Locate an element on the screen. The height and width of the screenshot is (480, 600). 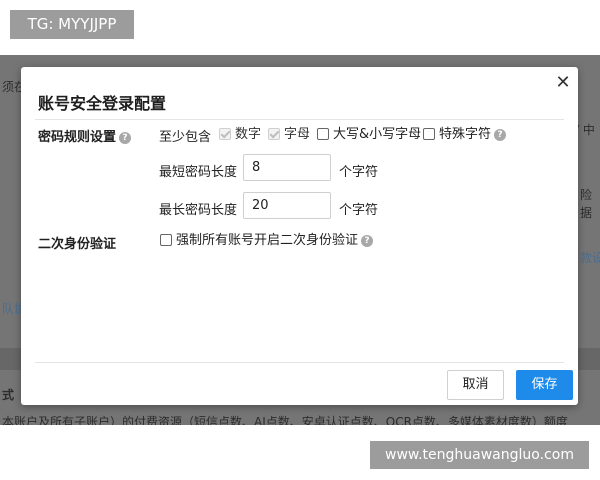
bg-text-fragment: 险 is located at coordinates (586, 195).